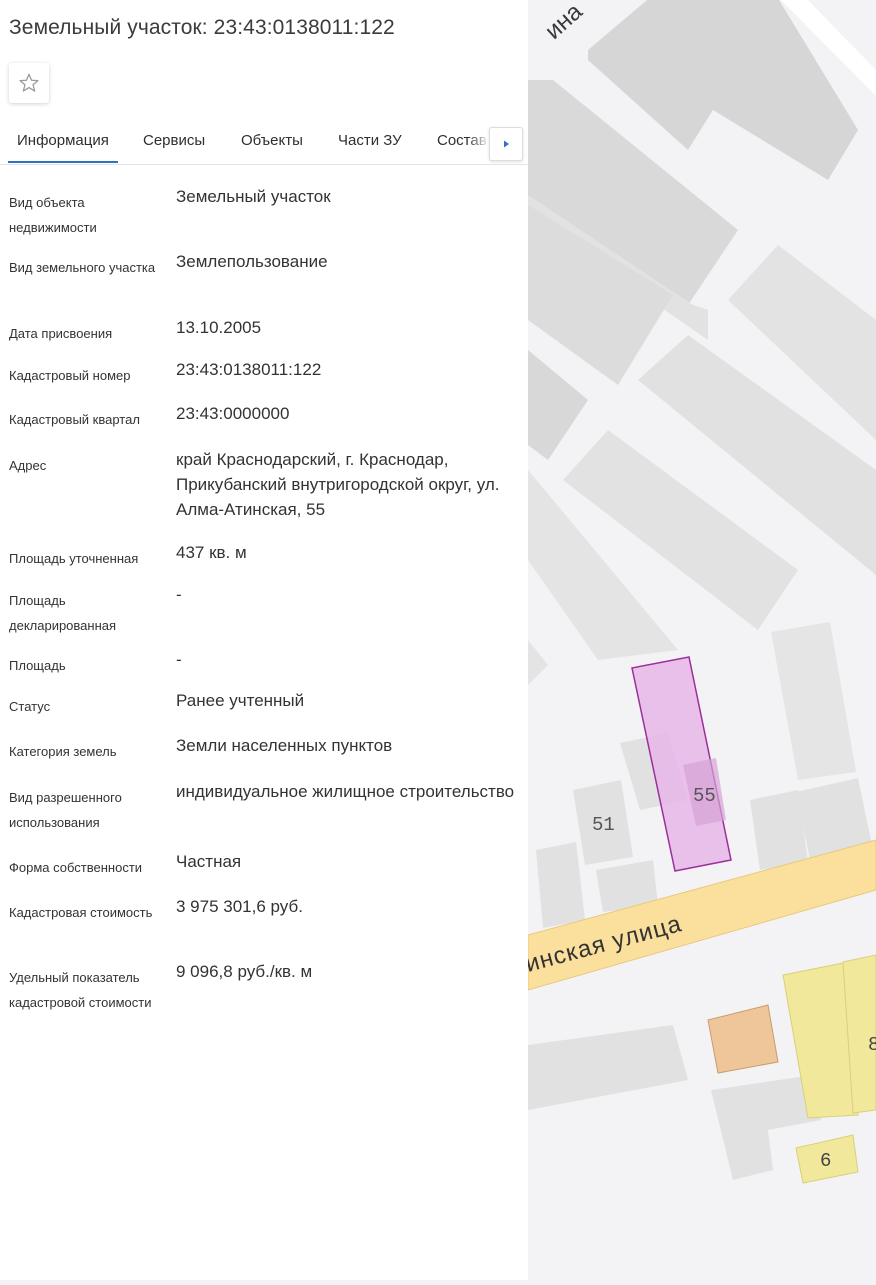  I want to click on house-number-6: 6, so click(825, 1161).